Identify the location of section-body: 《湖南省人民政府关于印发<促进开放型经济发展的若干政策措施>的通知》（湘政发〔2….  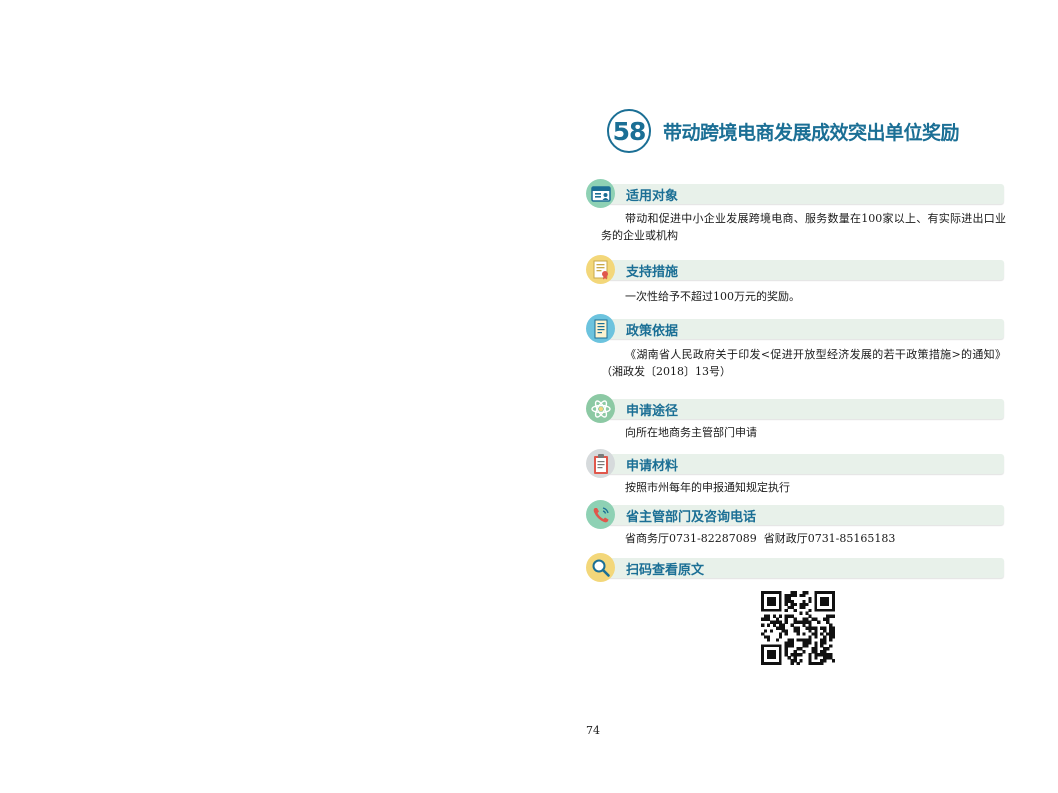
(803, 363).